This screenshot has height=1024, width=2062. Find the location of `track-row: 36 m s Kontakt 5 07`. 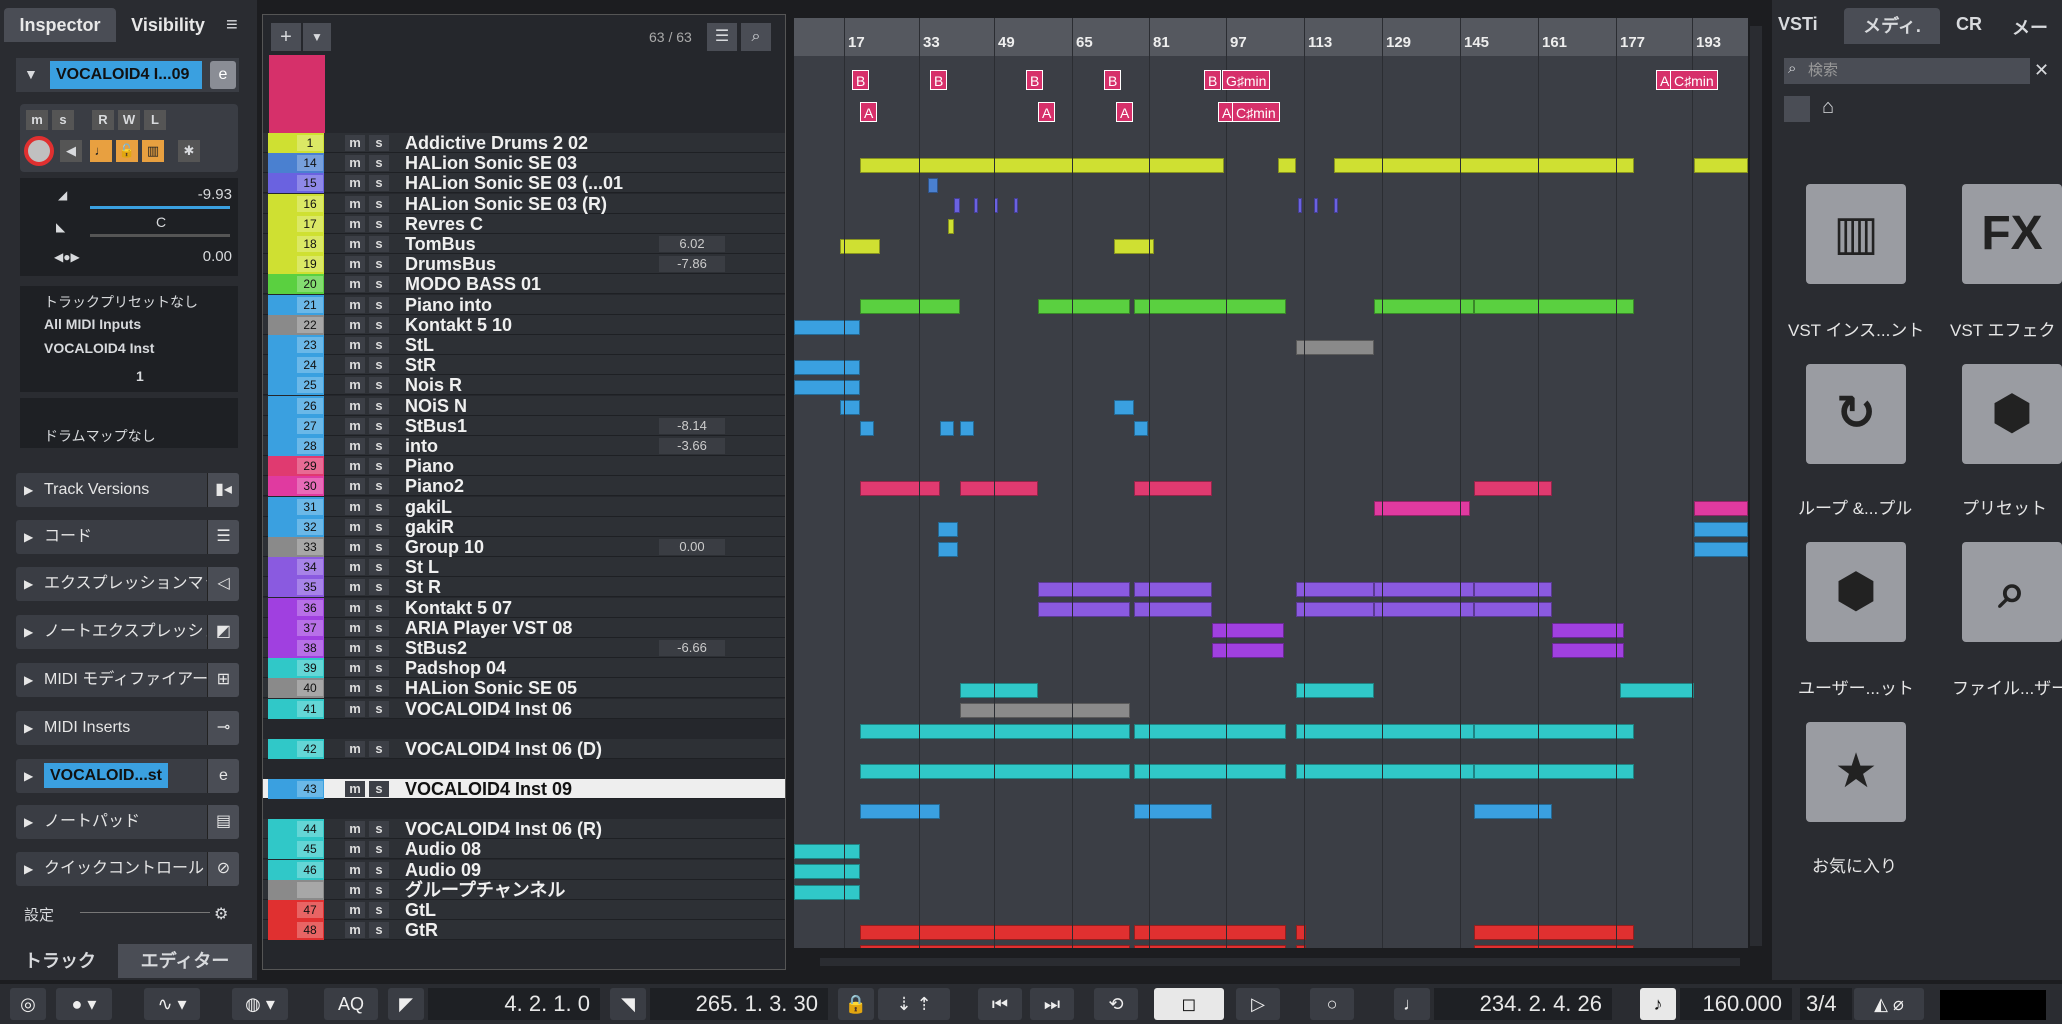

track-row: 36 m s Kontakt 5 07 is located at coordinates (524, 607).